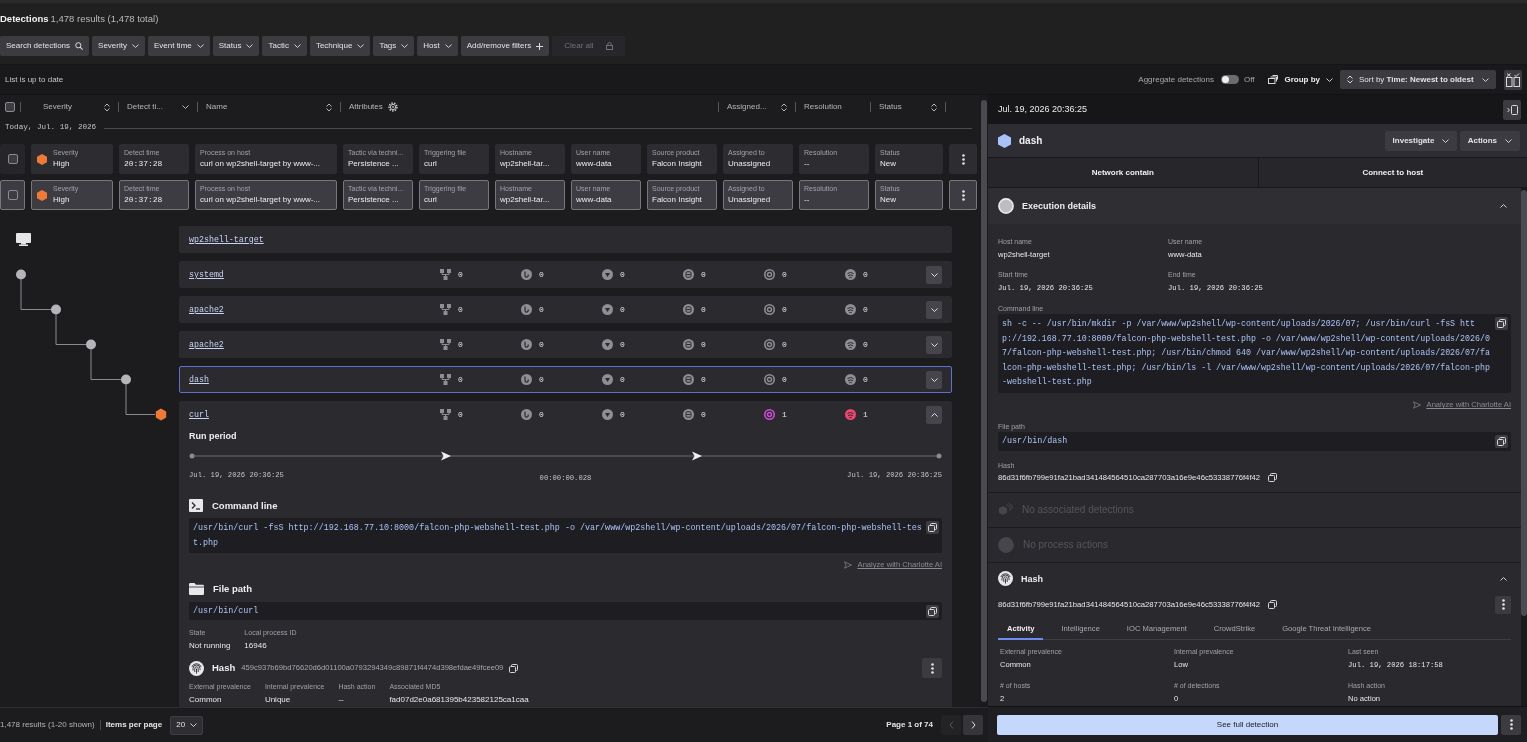 This screenshot has width=1527, height=742. What do you see at coordinates (565, 274) in the screenshot?
I see `process-row: systemd 0 0 0 0 0 0` at bounding box center [565, 274].